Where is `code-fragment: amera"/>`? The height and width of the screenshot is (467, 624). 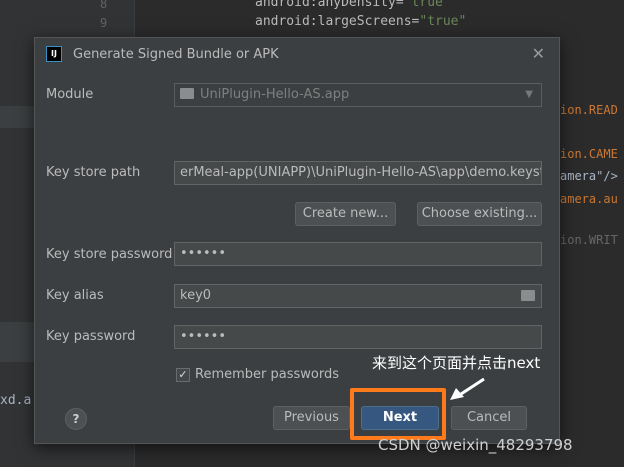
code-fragment: amera"/> is located at coordinates (589, 176).